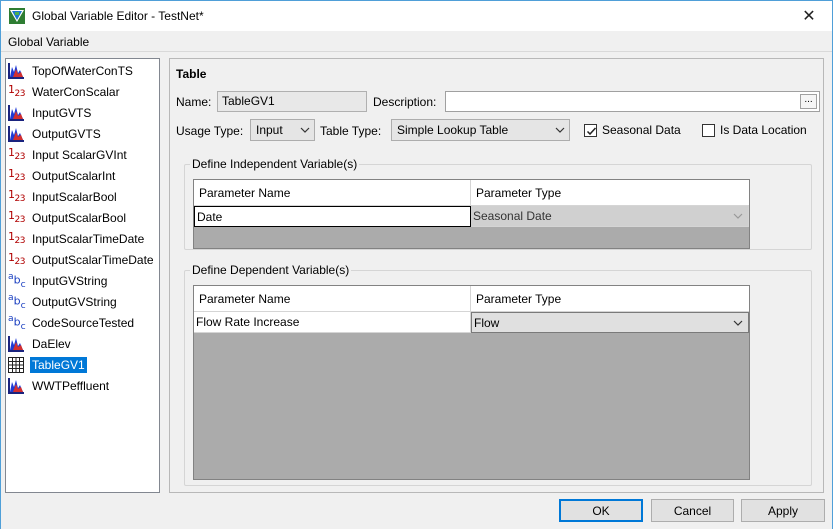 This screenshot has width=833, height=529. I want to click on table-type-value: Simple Lookup Table, so click(453, 130).